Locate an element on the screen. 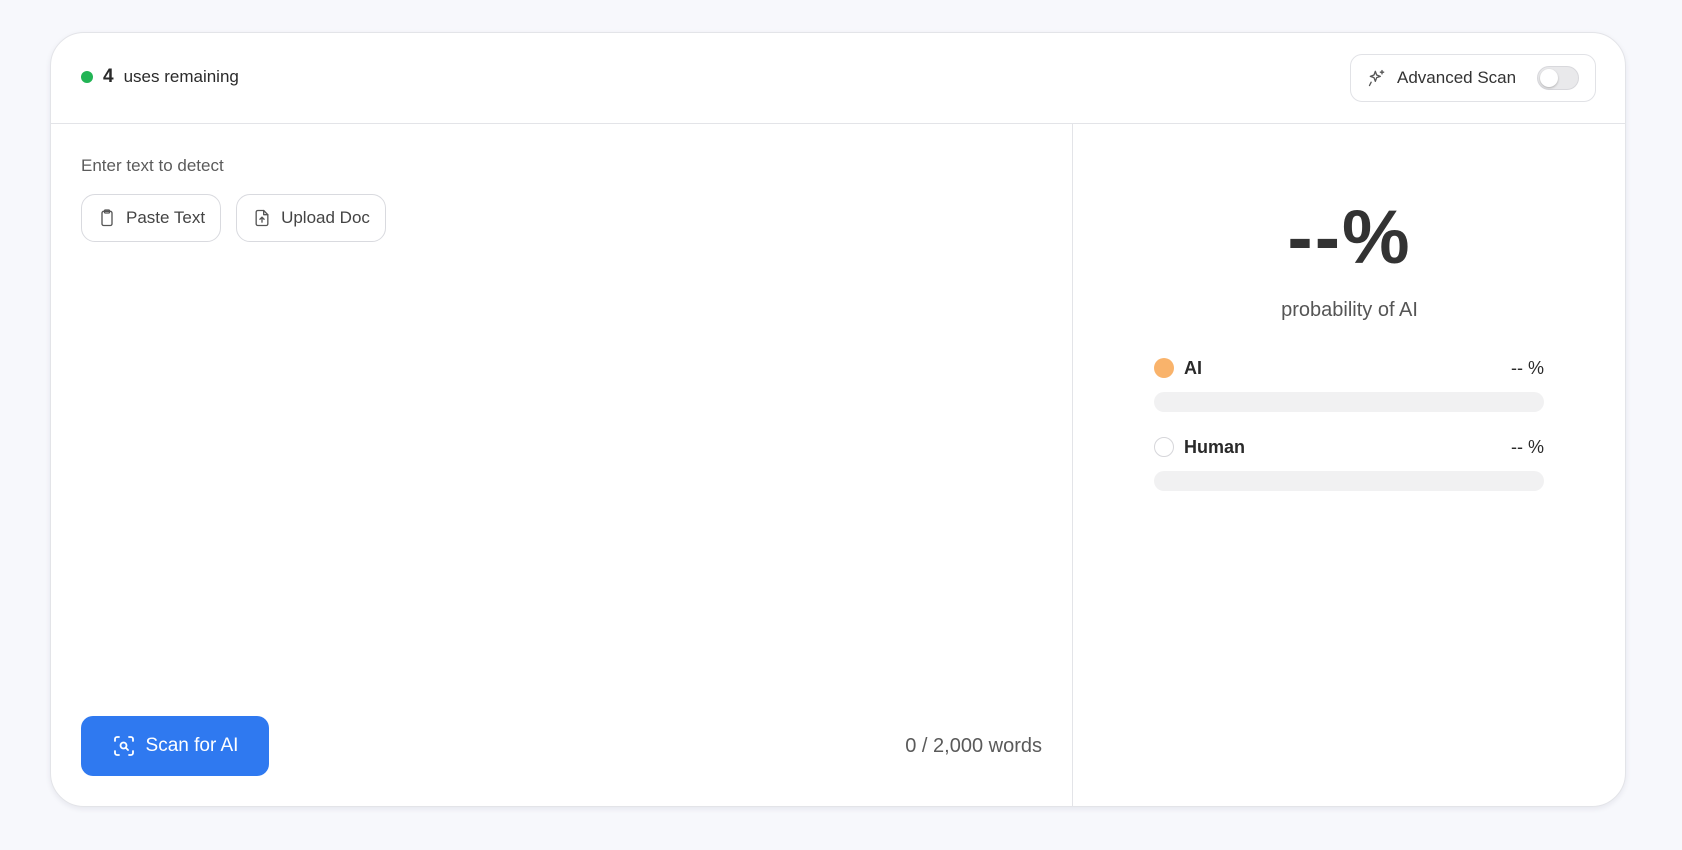 Image resolution: width=1682 pixels, height=850 pixels. scan-search-icon is located at coordinates (123, 746).